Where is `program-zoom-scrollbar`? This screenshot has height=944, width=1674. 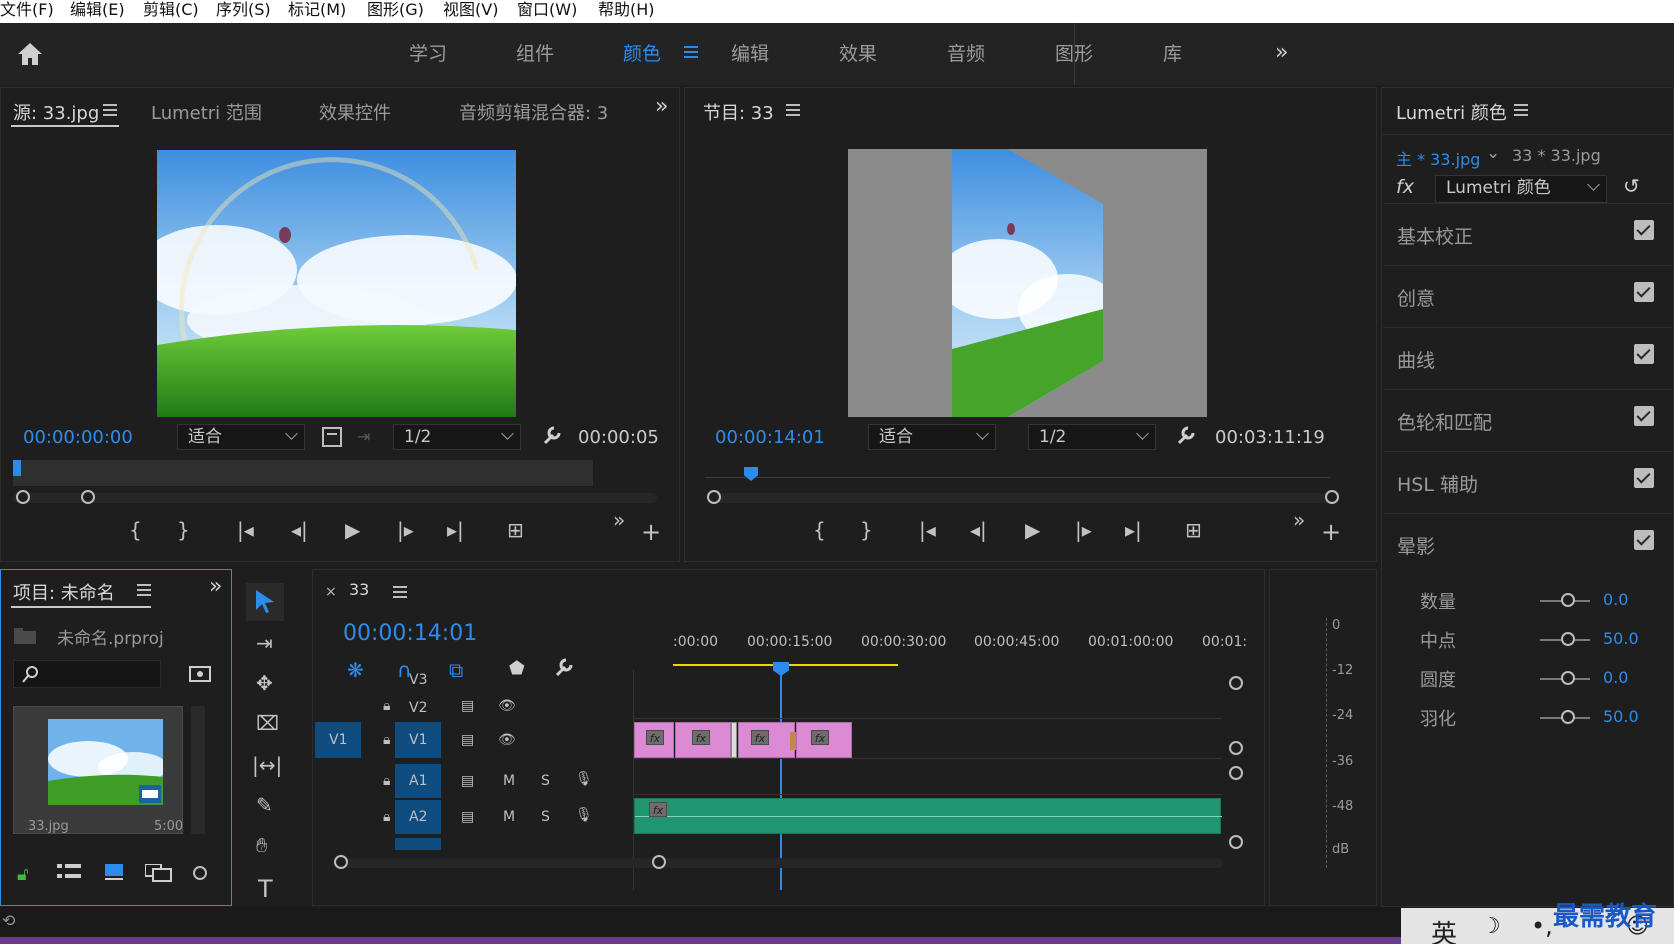
program-zoom-scrollbar is located at coordinates (1023, 498).